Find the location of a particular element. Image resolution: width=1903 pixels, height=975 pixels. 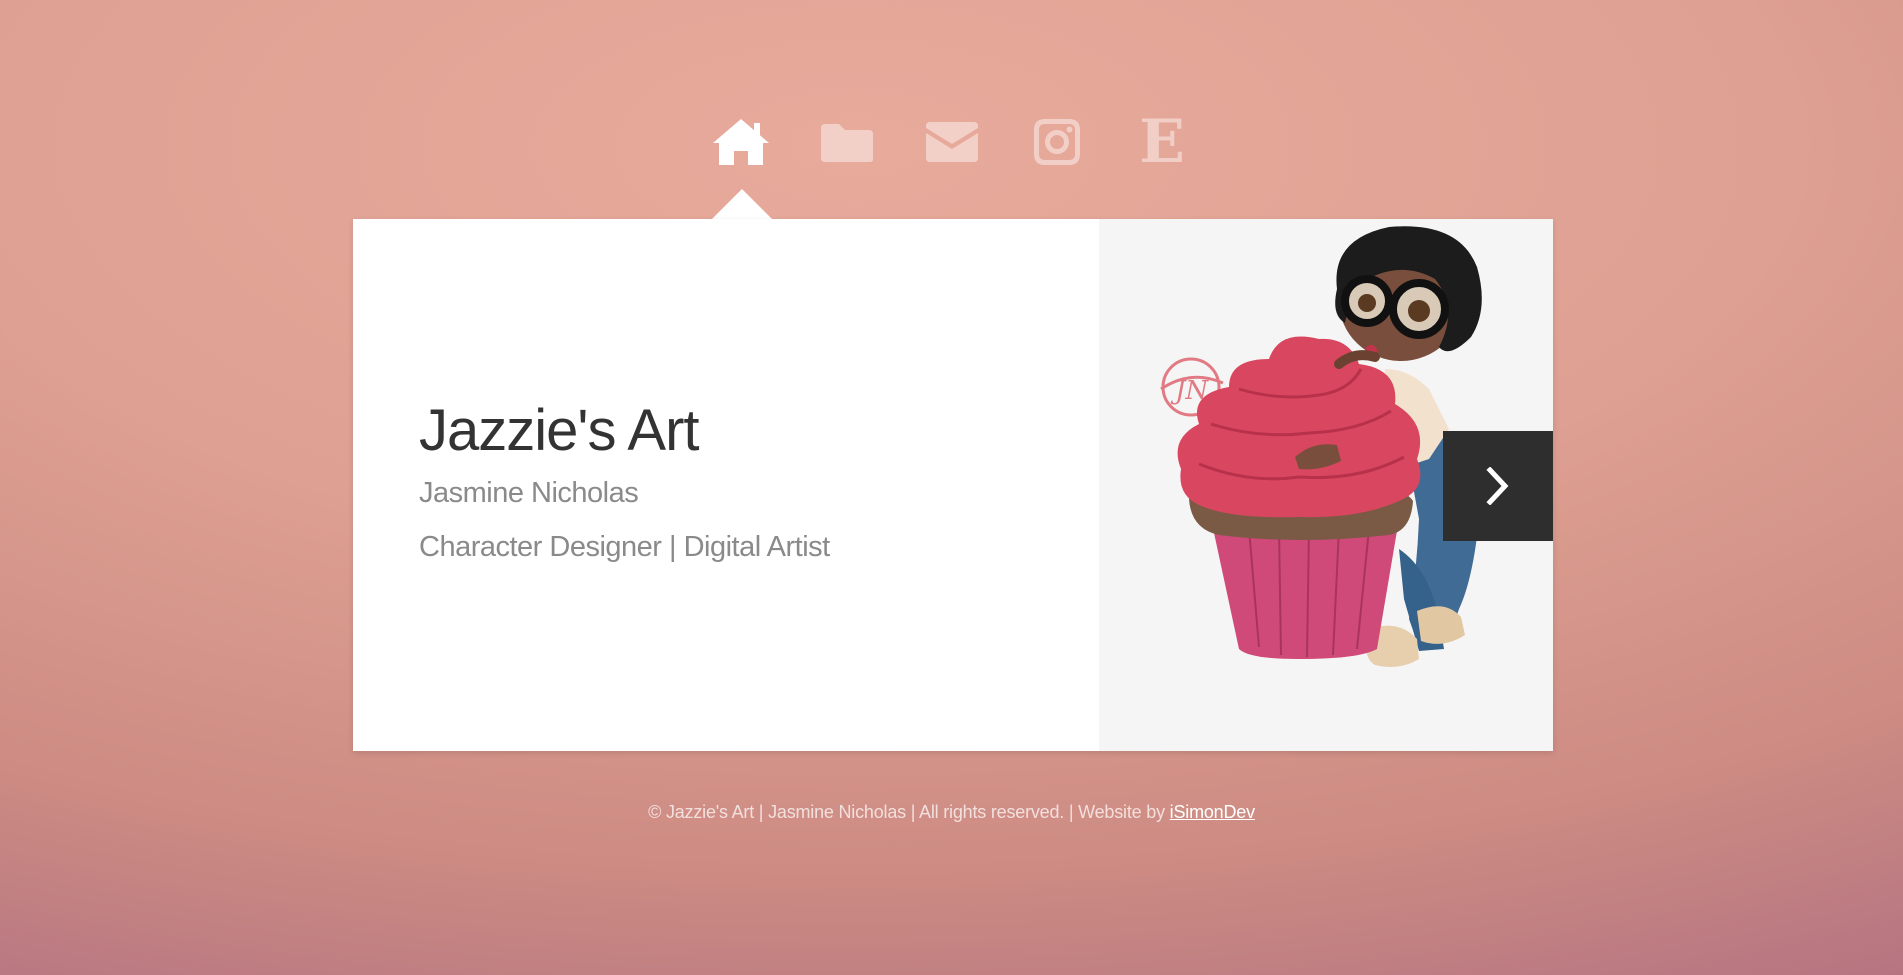

nav-instagram is located at coordinates (1057, 142).